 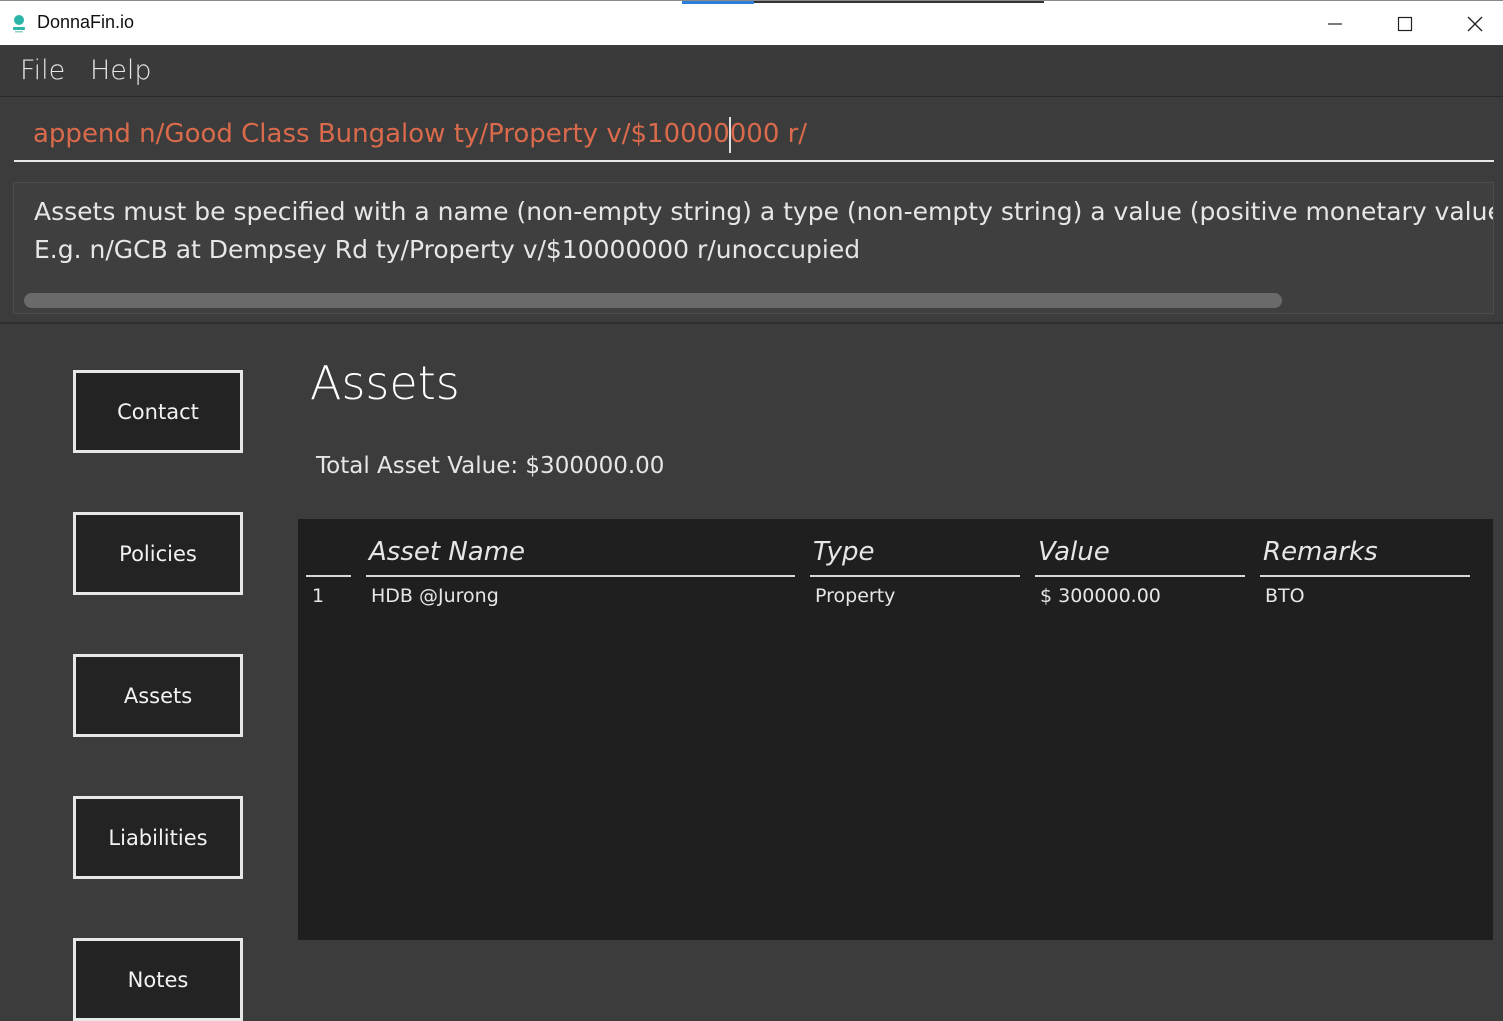 I want to click on column-header-value: Value, so click(x=1140, y=557).